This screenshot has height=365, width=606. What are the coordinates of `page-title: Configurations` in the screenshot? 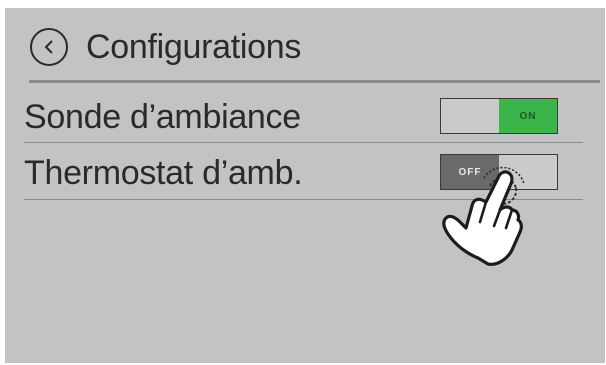 It's located at (194, 46).